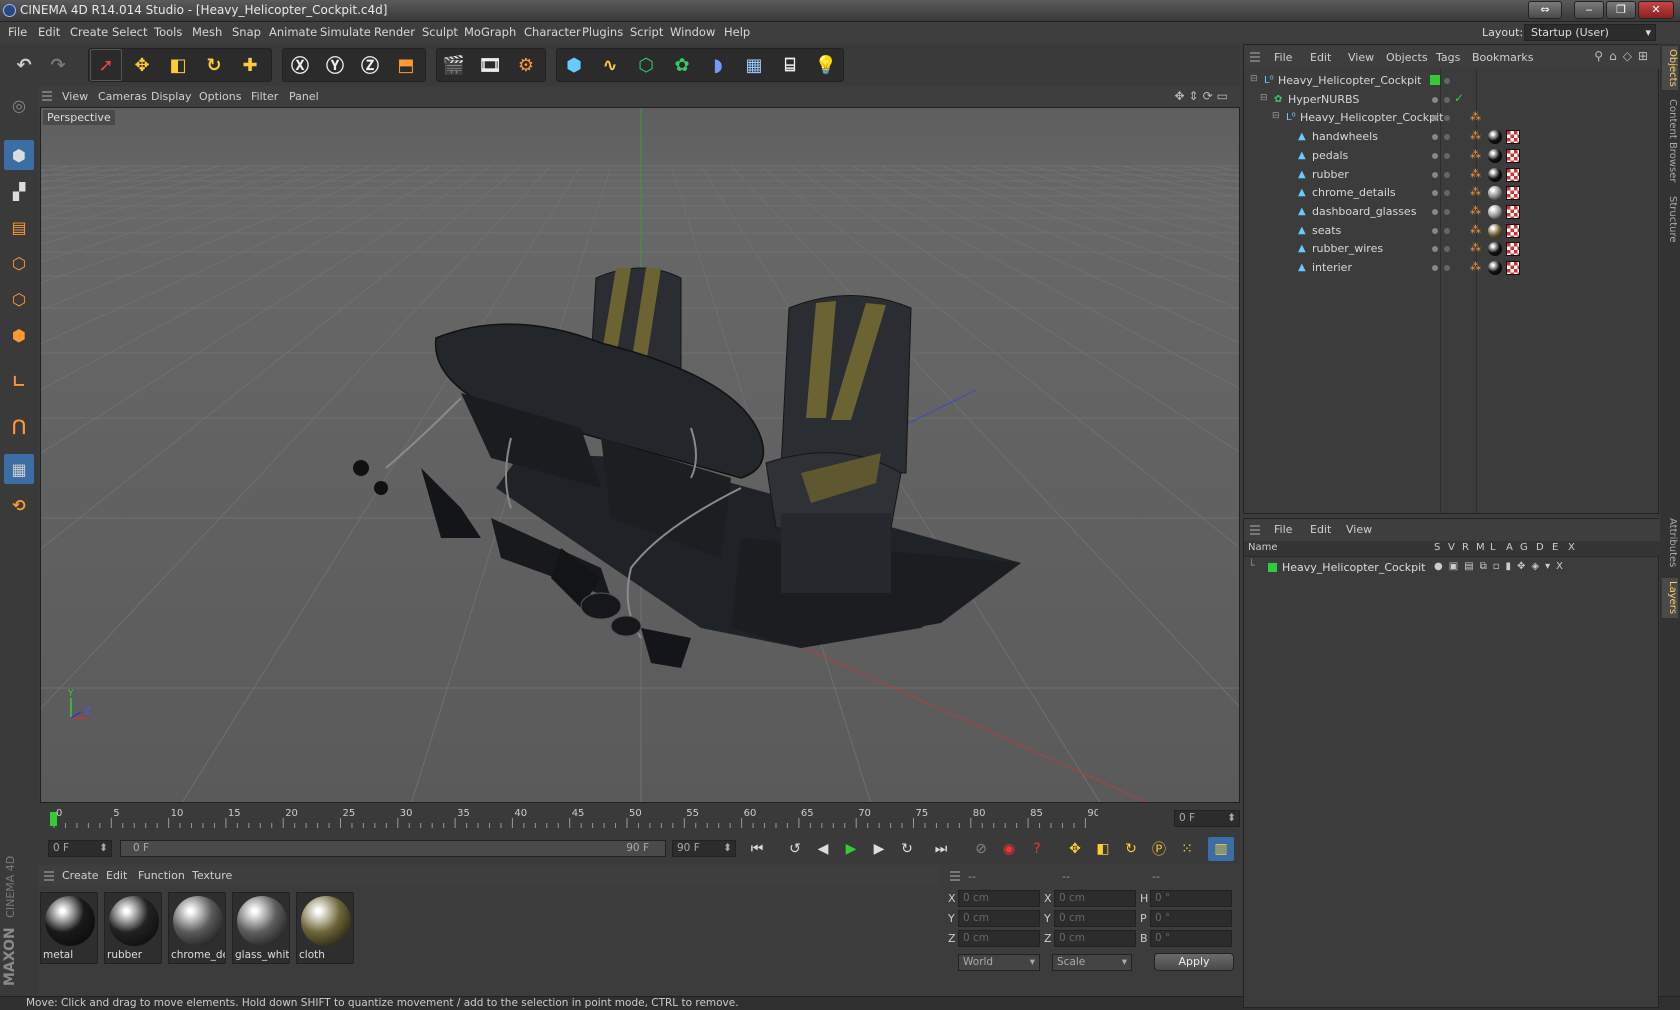  I want to click on layer-flag-icons: ●▣▤⧉▫▮✥◈▾X, so click(1501, 566).